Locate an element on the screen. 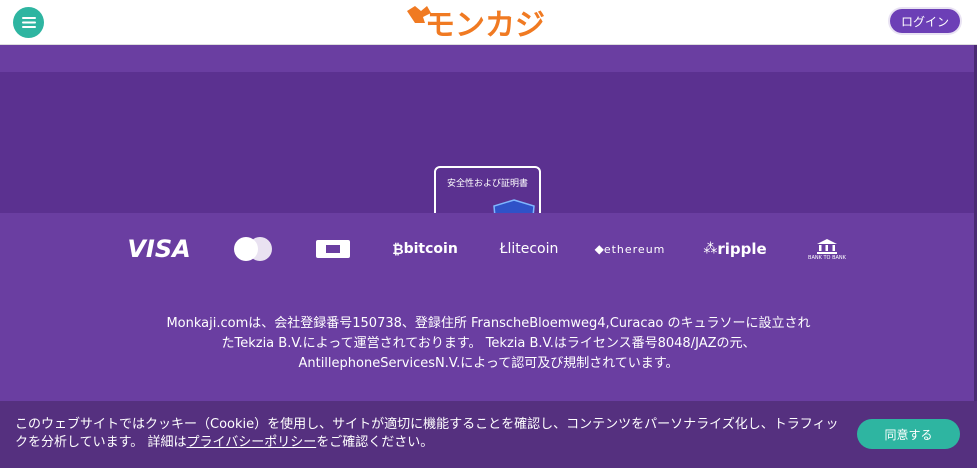 Image resolution: width=977 pixels, height=468 pixels. security-badge-label: 安全性および証明書 is located at coordinates (487, 184).